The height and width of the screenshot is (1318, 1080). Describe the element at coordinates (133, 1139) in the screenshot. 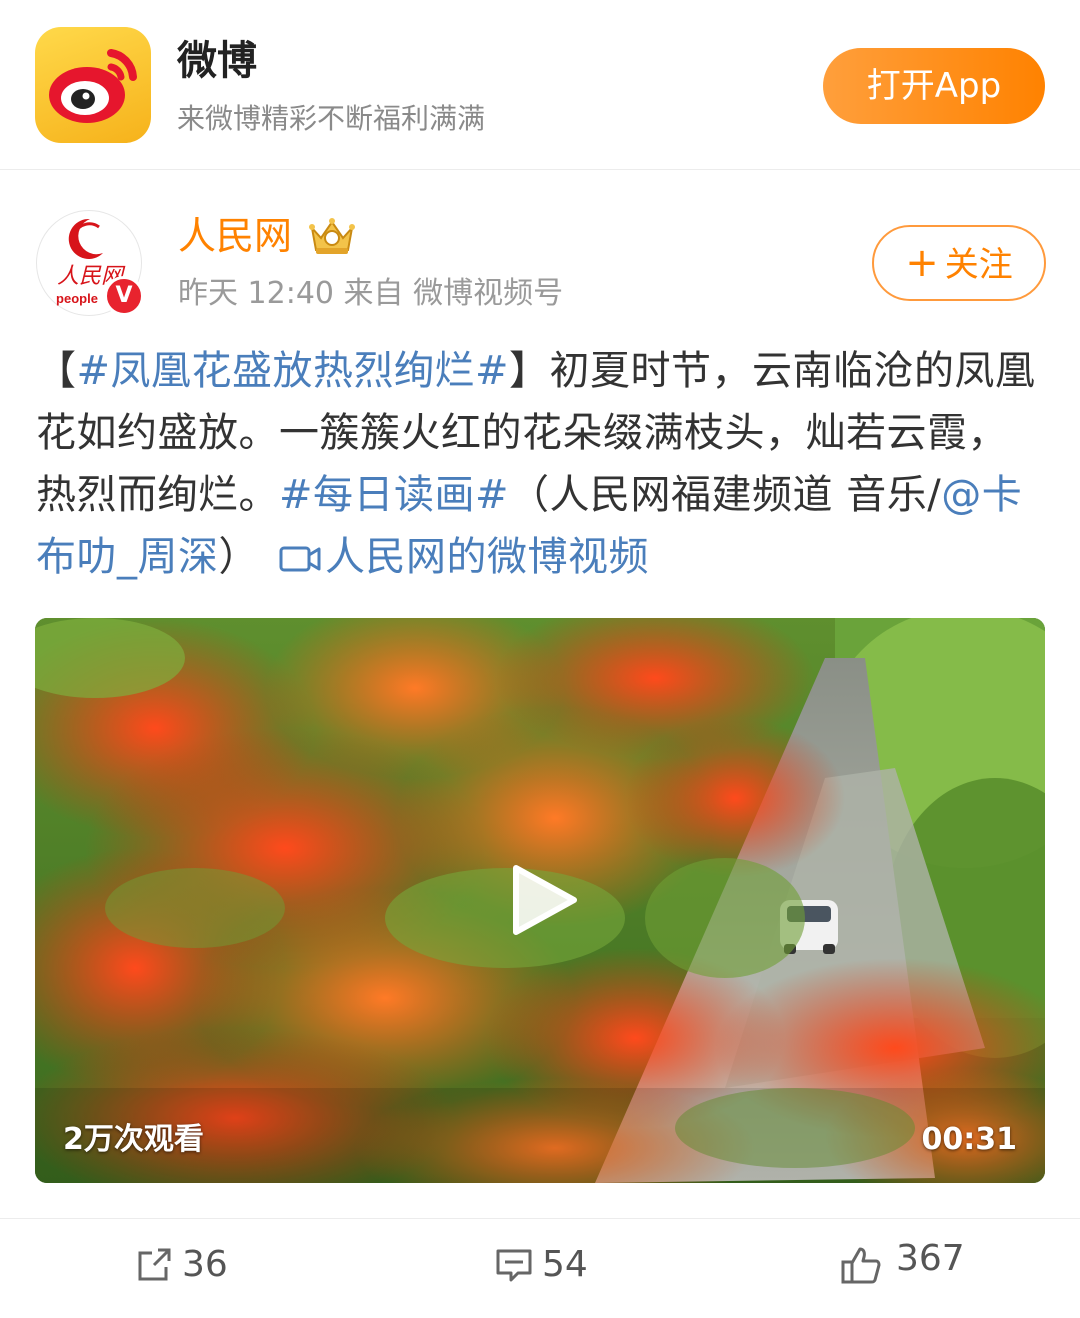

I see `view-count: 2万次观看` at that location.